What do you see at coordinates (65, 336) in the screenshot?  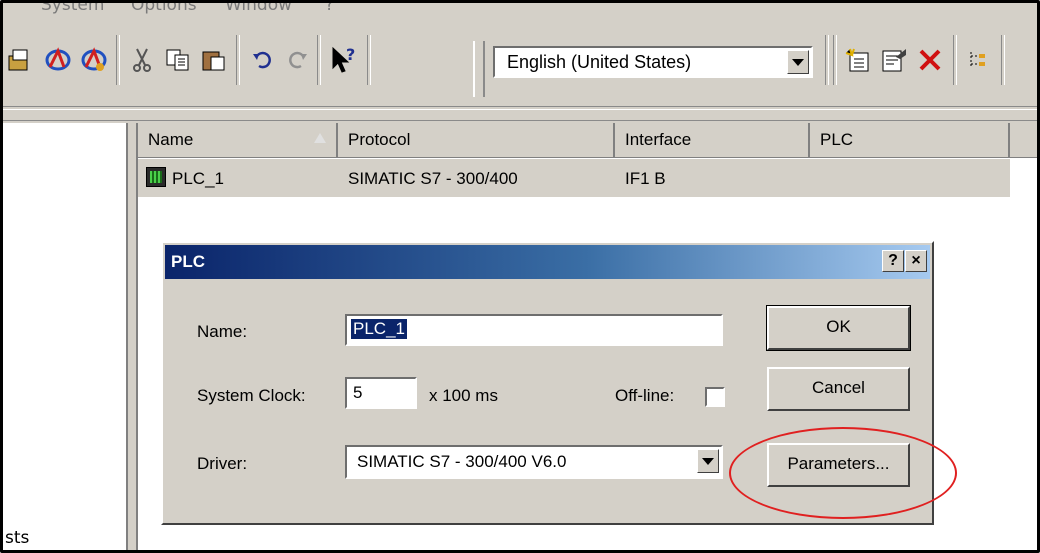 I see `left-pane: sts` at bounding box center [65, 336].